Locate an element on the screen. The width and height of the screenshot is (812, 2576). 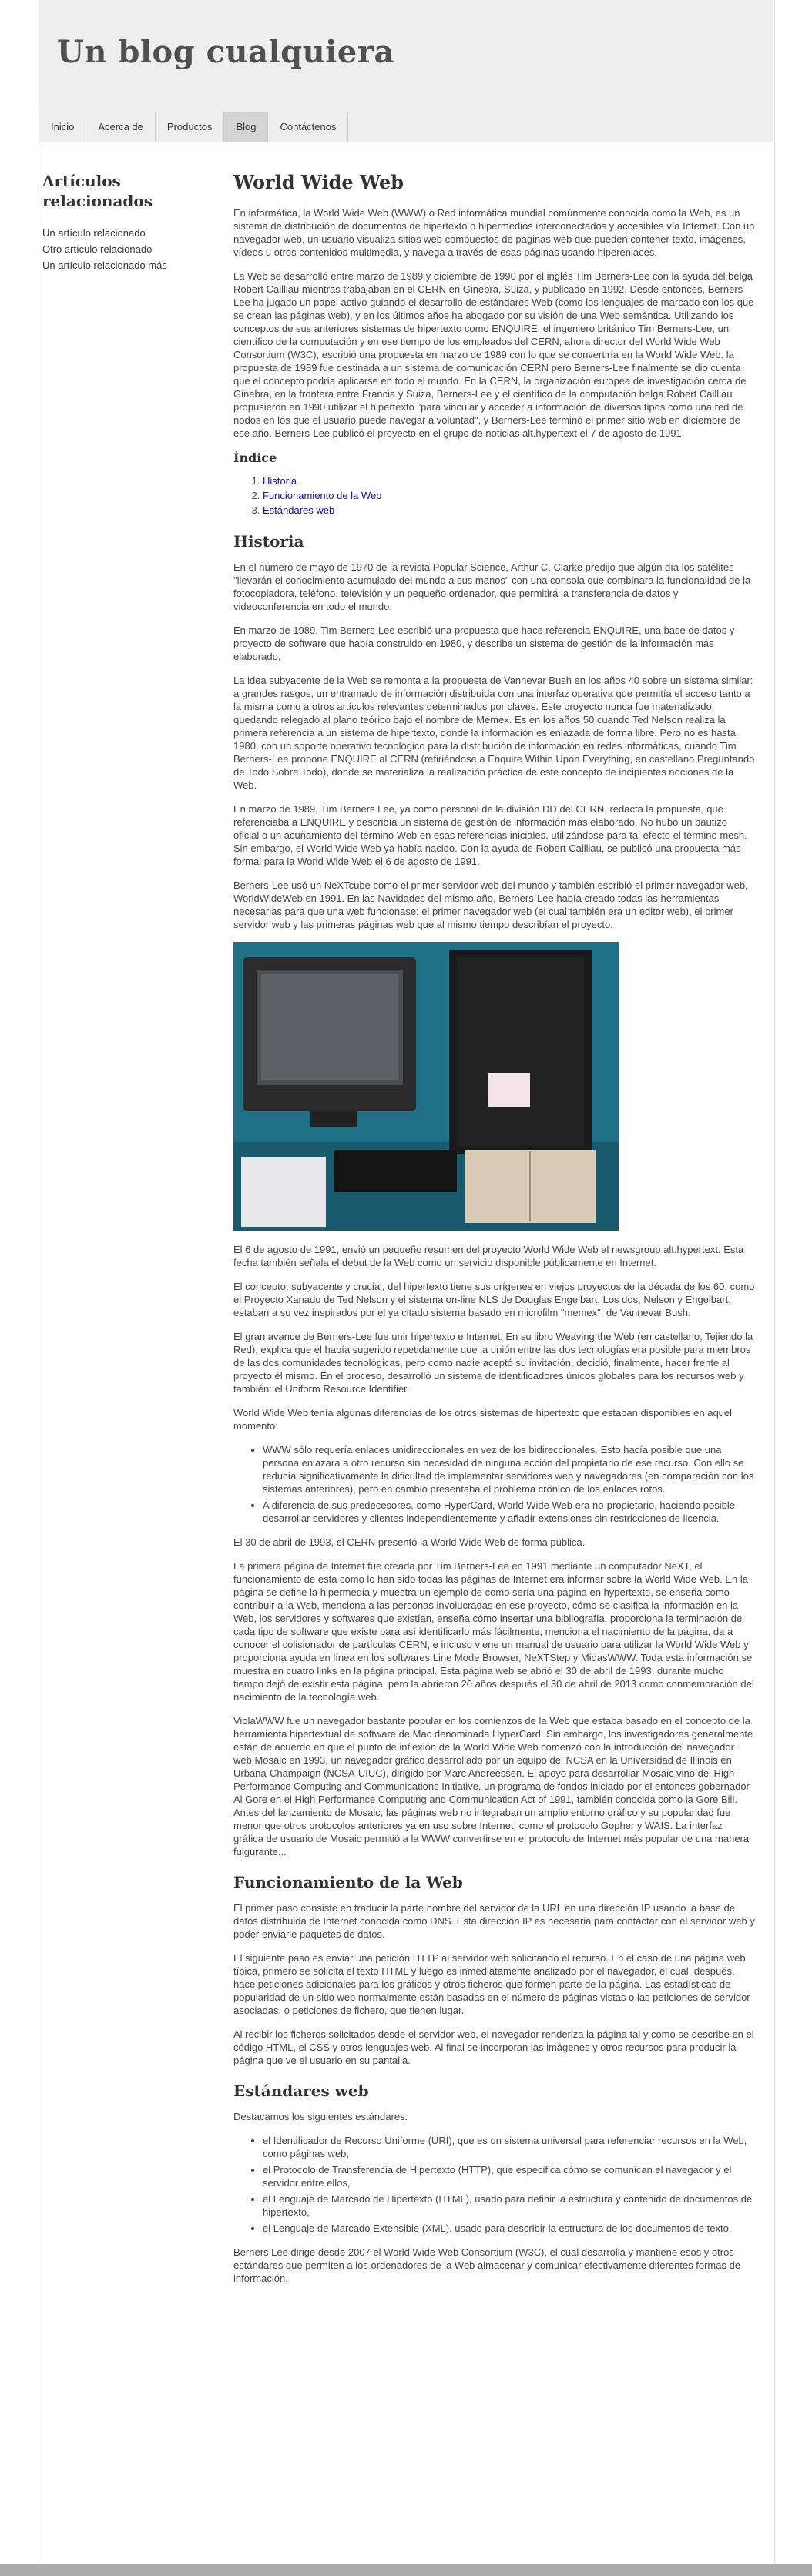
site-title: Un blog cualquiera is located at coordinates (225, 52).